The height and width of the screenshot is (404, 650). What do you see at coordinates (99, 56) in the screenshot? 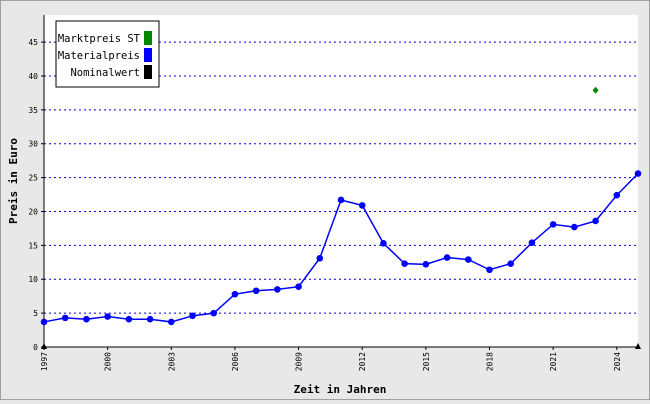
I see `legend-label-1: Materialpreis` at bounding box center [99, 56].